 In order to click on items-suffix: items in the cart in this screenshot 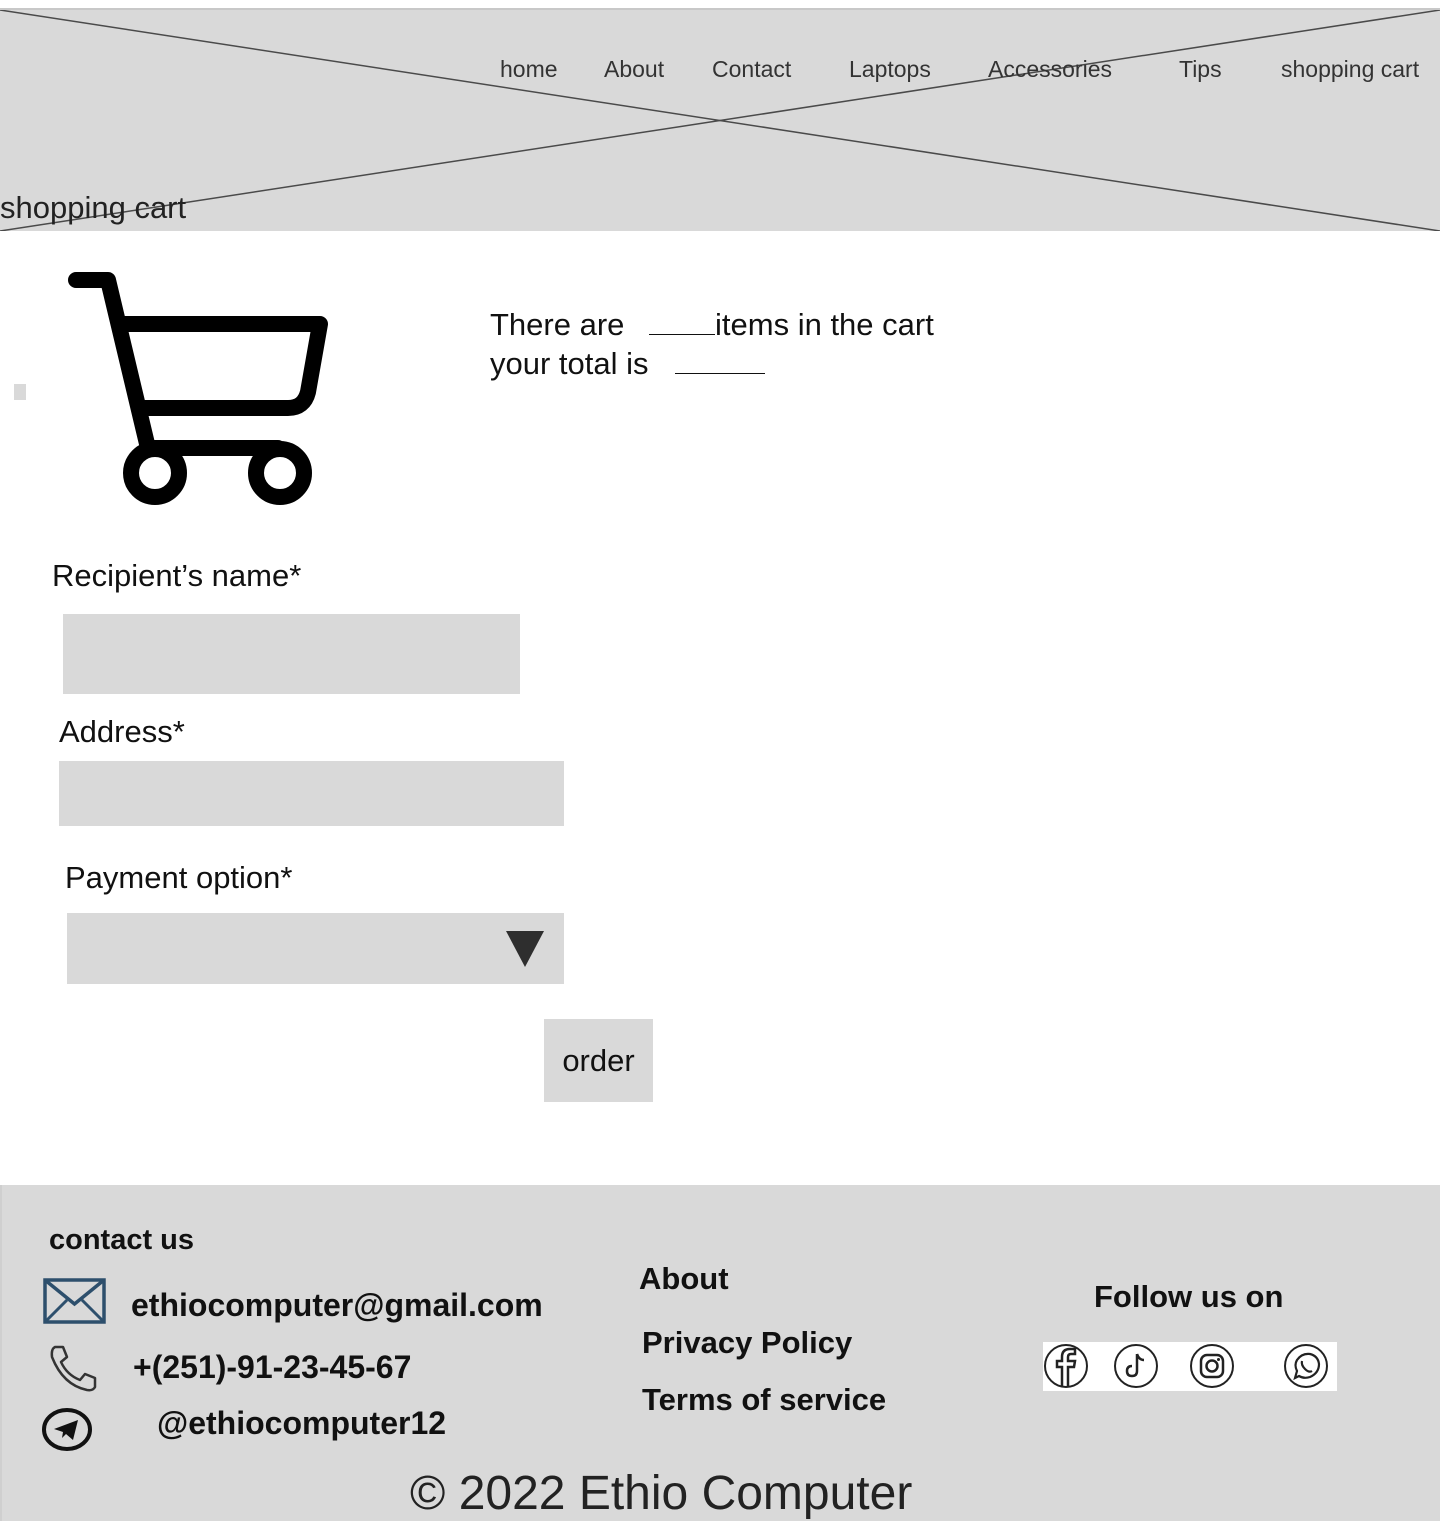, I will do `click(824, 324)`.